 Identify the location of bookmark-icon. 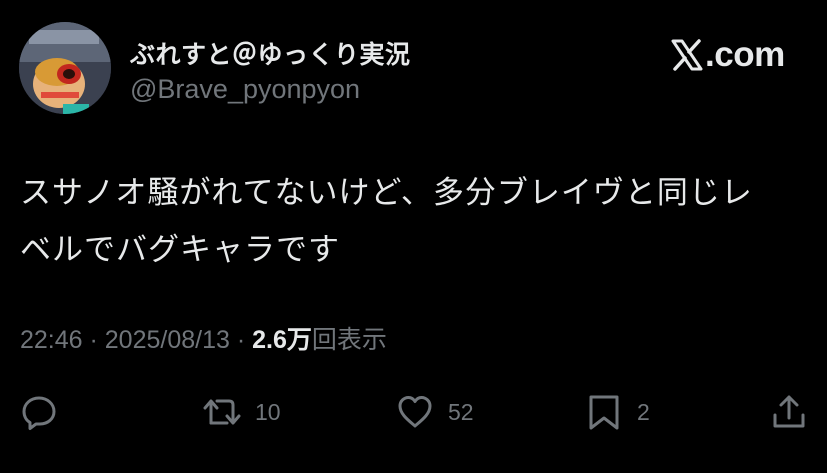
(604, 412).